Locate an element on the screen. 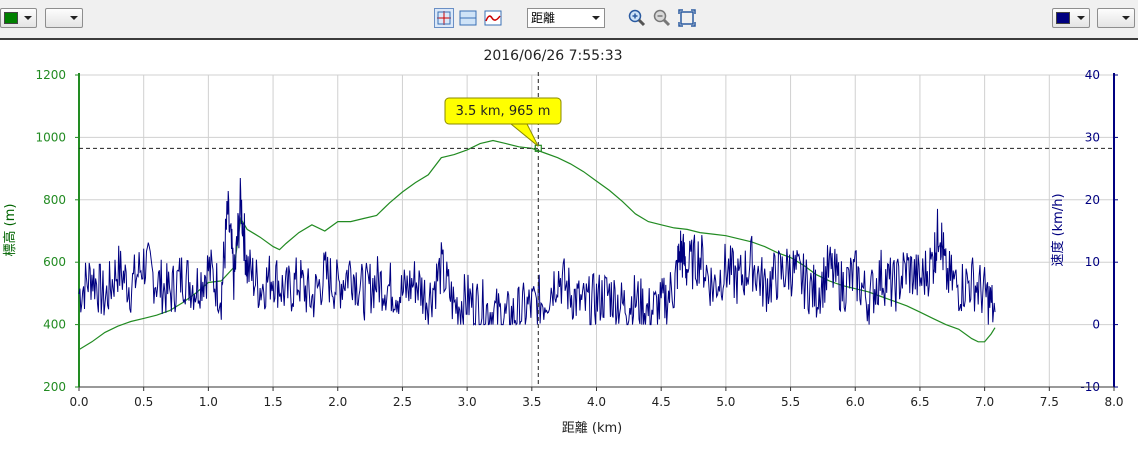  x-tick-label: 2.5 is located at coordinates (402, 402).